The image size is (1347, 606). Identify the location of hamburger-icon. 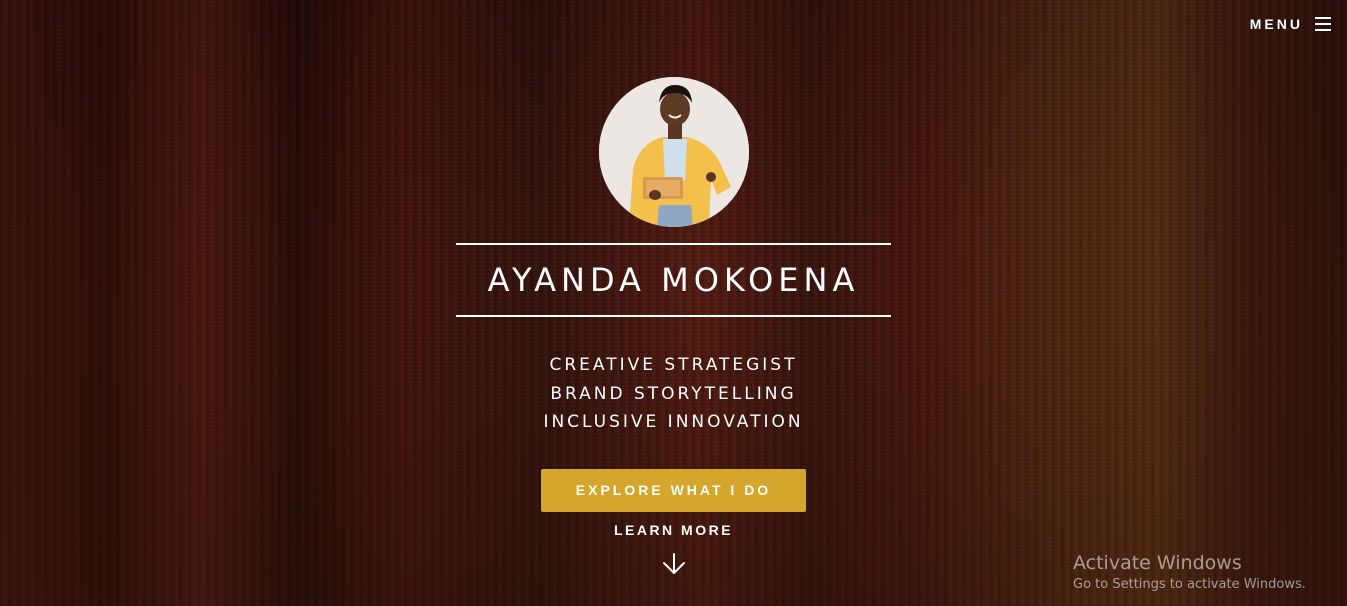
(1323, 24).